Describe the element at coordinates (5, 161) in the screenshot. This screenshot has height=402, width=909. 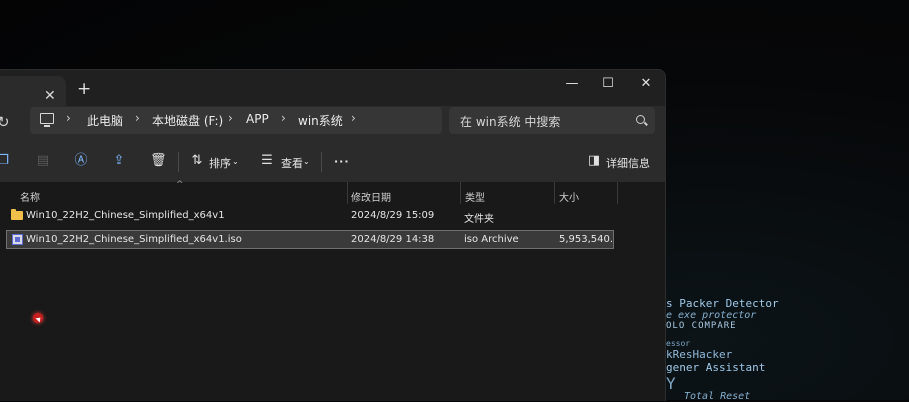
I see `copy-icon: ❐` at that location.